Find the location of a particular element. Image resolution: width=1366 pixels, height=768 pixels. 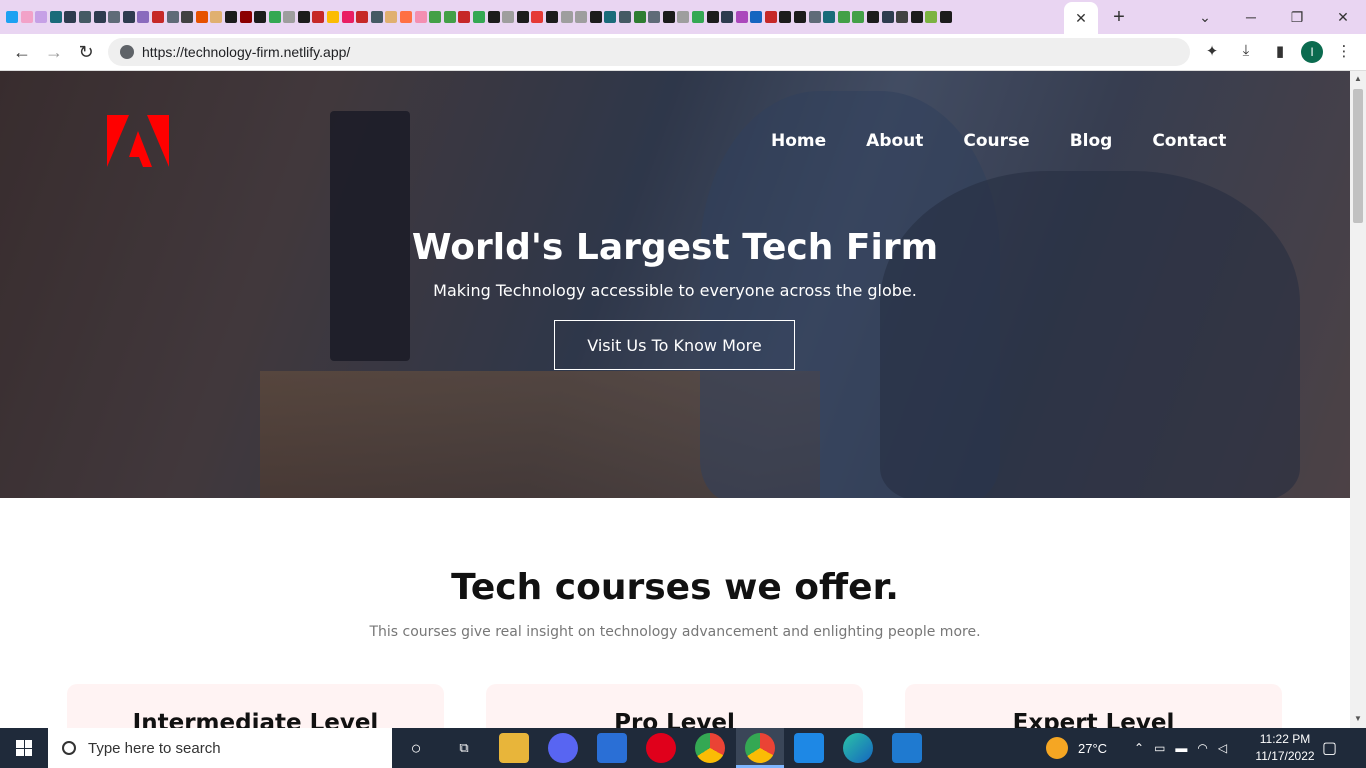

file-explorer-icon is located at coordinates (514, 748).